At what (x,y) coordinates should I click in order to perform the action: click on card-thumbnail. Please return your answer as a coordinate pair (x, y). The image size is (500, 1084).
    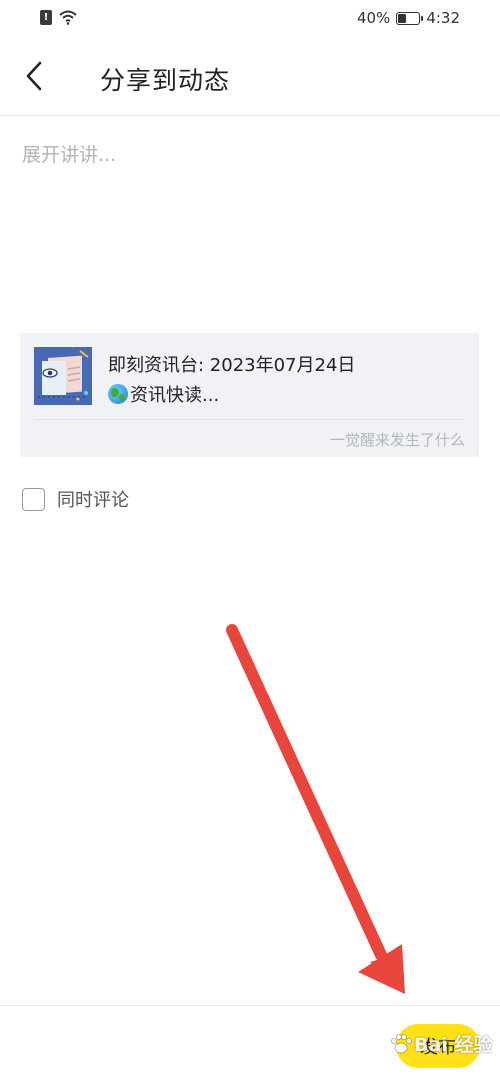
    Looking at the image, I should click on (63, 376).